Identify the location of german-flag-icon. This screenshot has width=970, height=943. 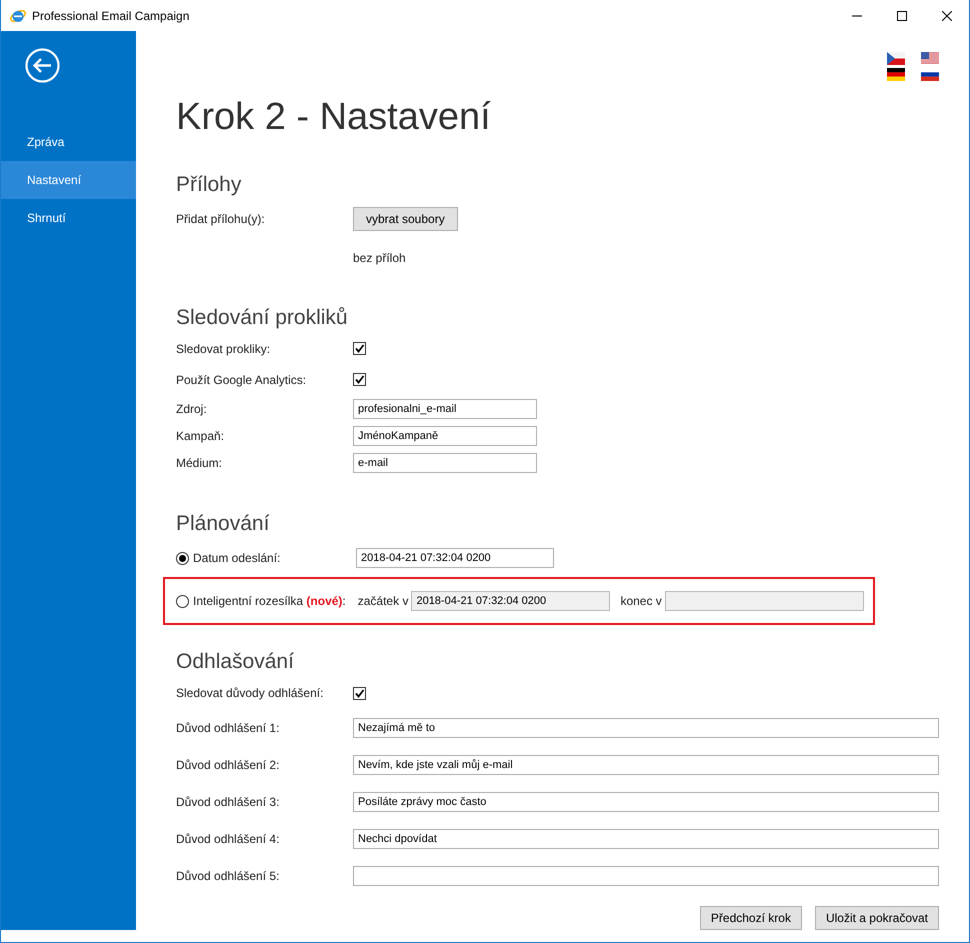
(896, 74).